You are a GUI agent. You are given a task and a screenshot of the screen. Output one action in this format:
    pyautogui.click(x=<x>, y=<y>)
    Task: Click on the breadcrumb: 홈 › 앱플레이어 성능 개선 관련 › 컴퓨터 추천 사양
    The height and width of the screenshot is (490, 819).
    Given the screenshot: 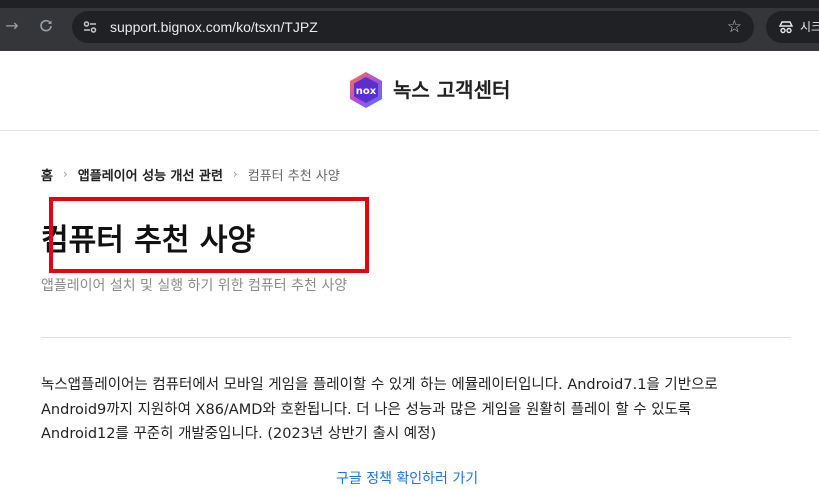 What is the action you would take?
    pyautogui.click(x=190, y=174)
    